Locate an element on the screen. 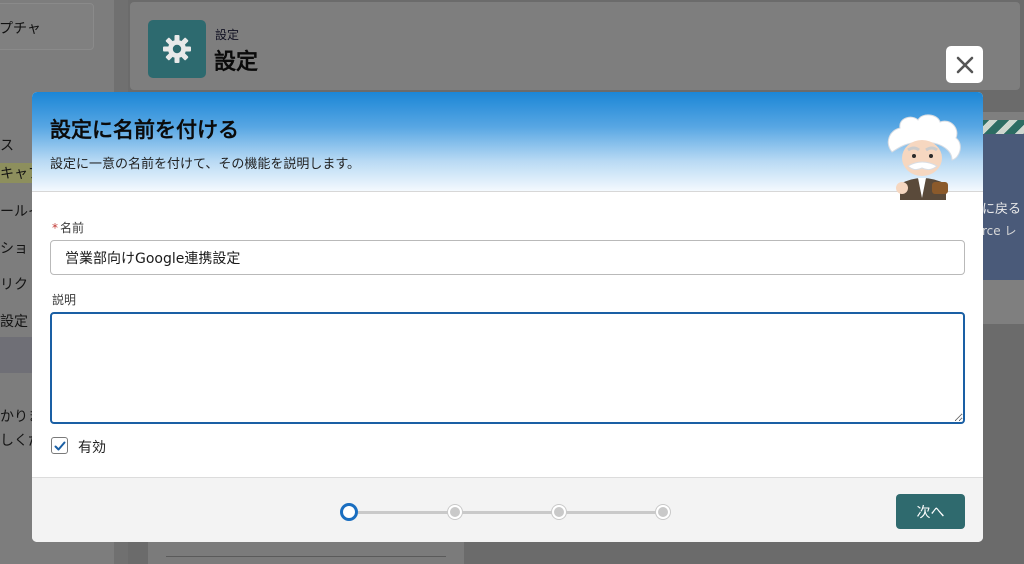  modal-footer: 次へ is located at coordinates (507, 509).